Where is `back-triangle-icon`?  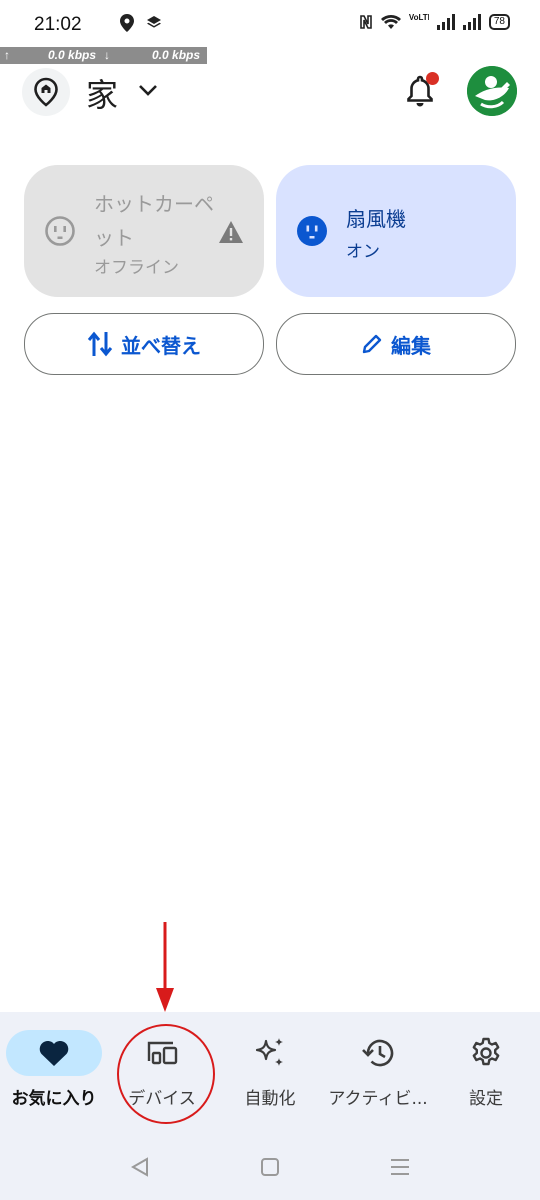
back-triangle-icon is located at coordinates (139, 1167).